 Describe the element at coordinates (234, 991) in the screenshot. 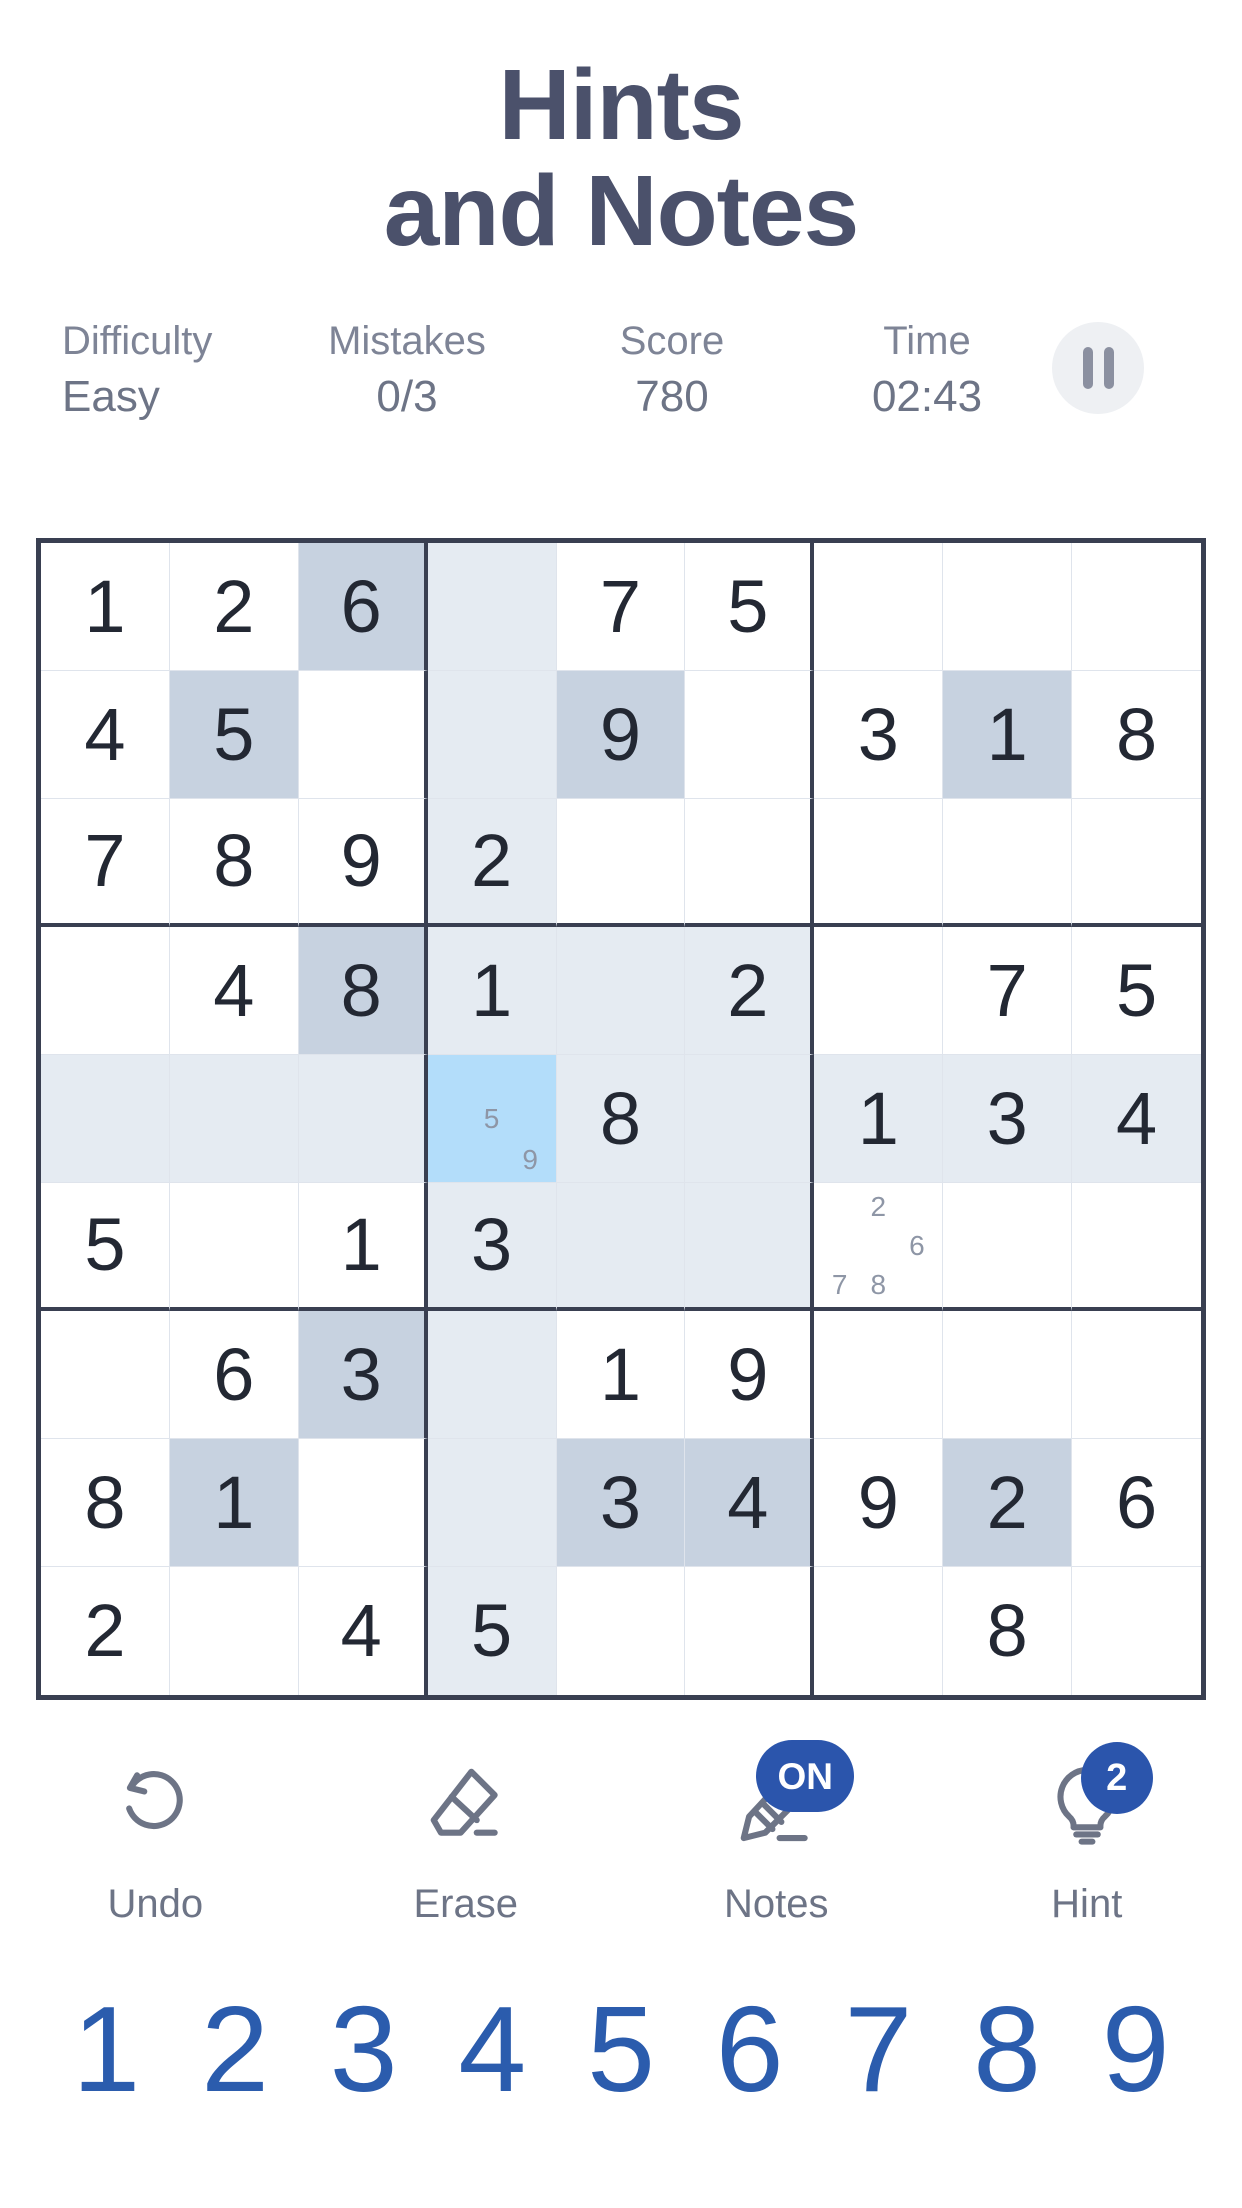

I see `sudoku-cell-r4c2: 4` at that location.